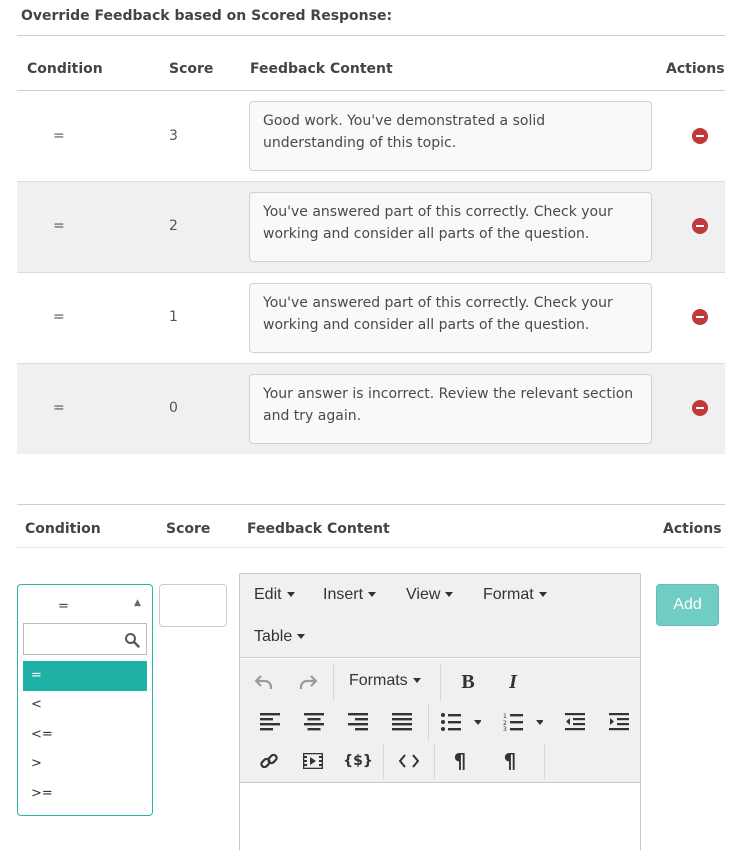 The height and width of the screenshot is (850, 736). I want to click on row-score: 2, so click(173, 226).